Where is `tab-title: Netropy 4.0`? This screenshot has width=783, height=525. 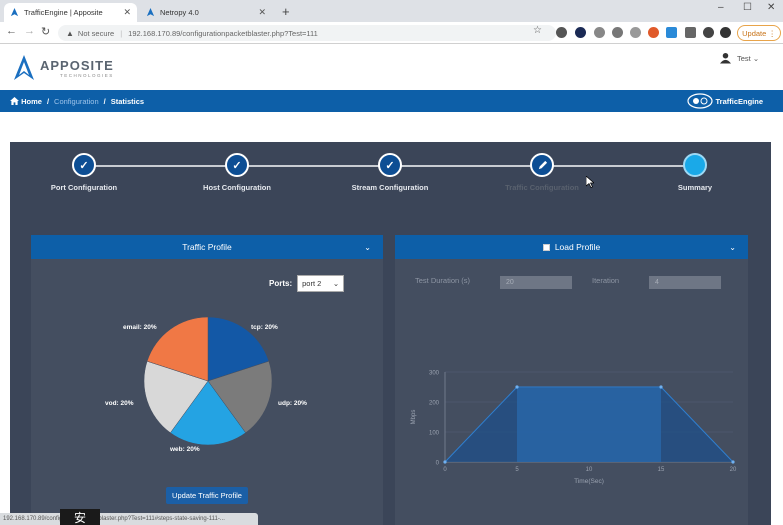
tab-title: Netropy 4.0 is located at coordinates (179, 12).